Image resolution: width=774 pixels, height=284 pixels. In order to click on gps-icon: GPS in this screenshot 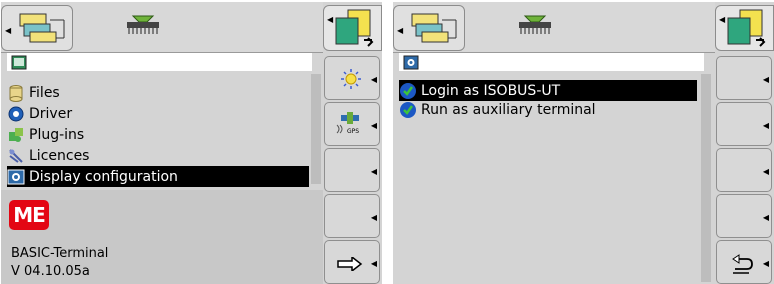, I will do `click(347, 123)`.